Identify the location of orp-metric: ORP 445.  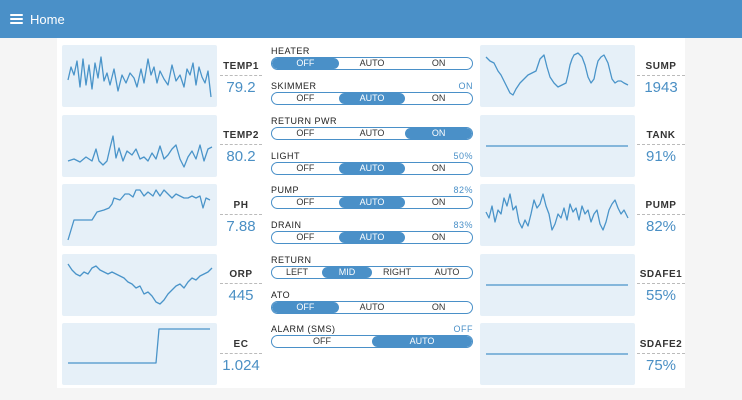
(241, 286).